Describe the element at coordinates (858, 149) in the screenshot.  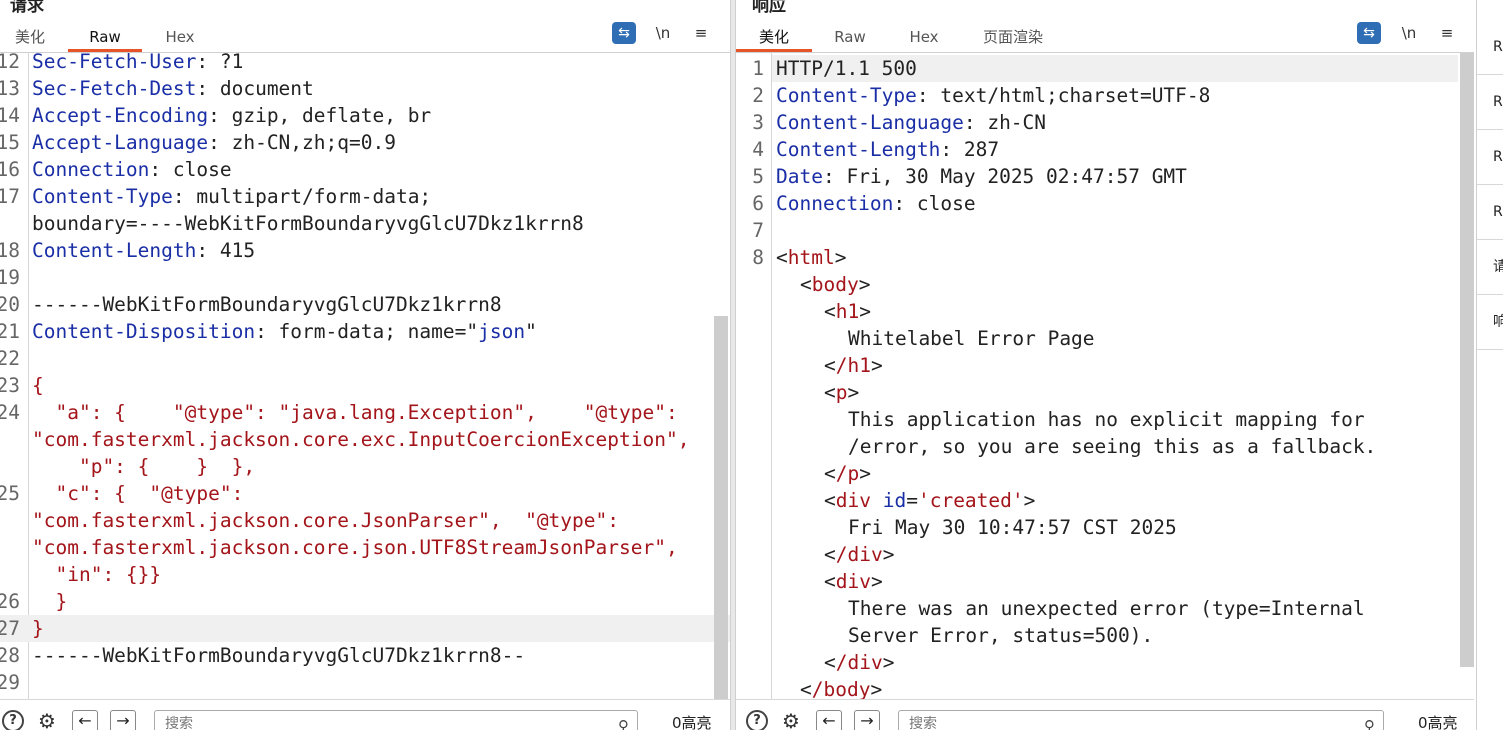
I see `header-name: Content-Length` at that location.